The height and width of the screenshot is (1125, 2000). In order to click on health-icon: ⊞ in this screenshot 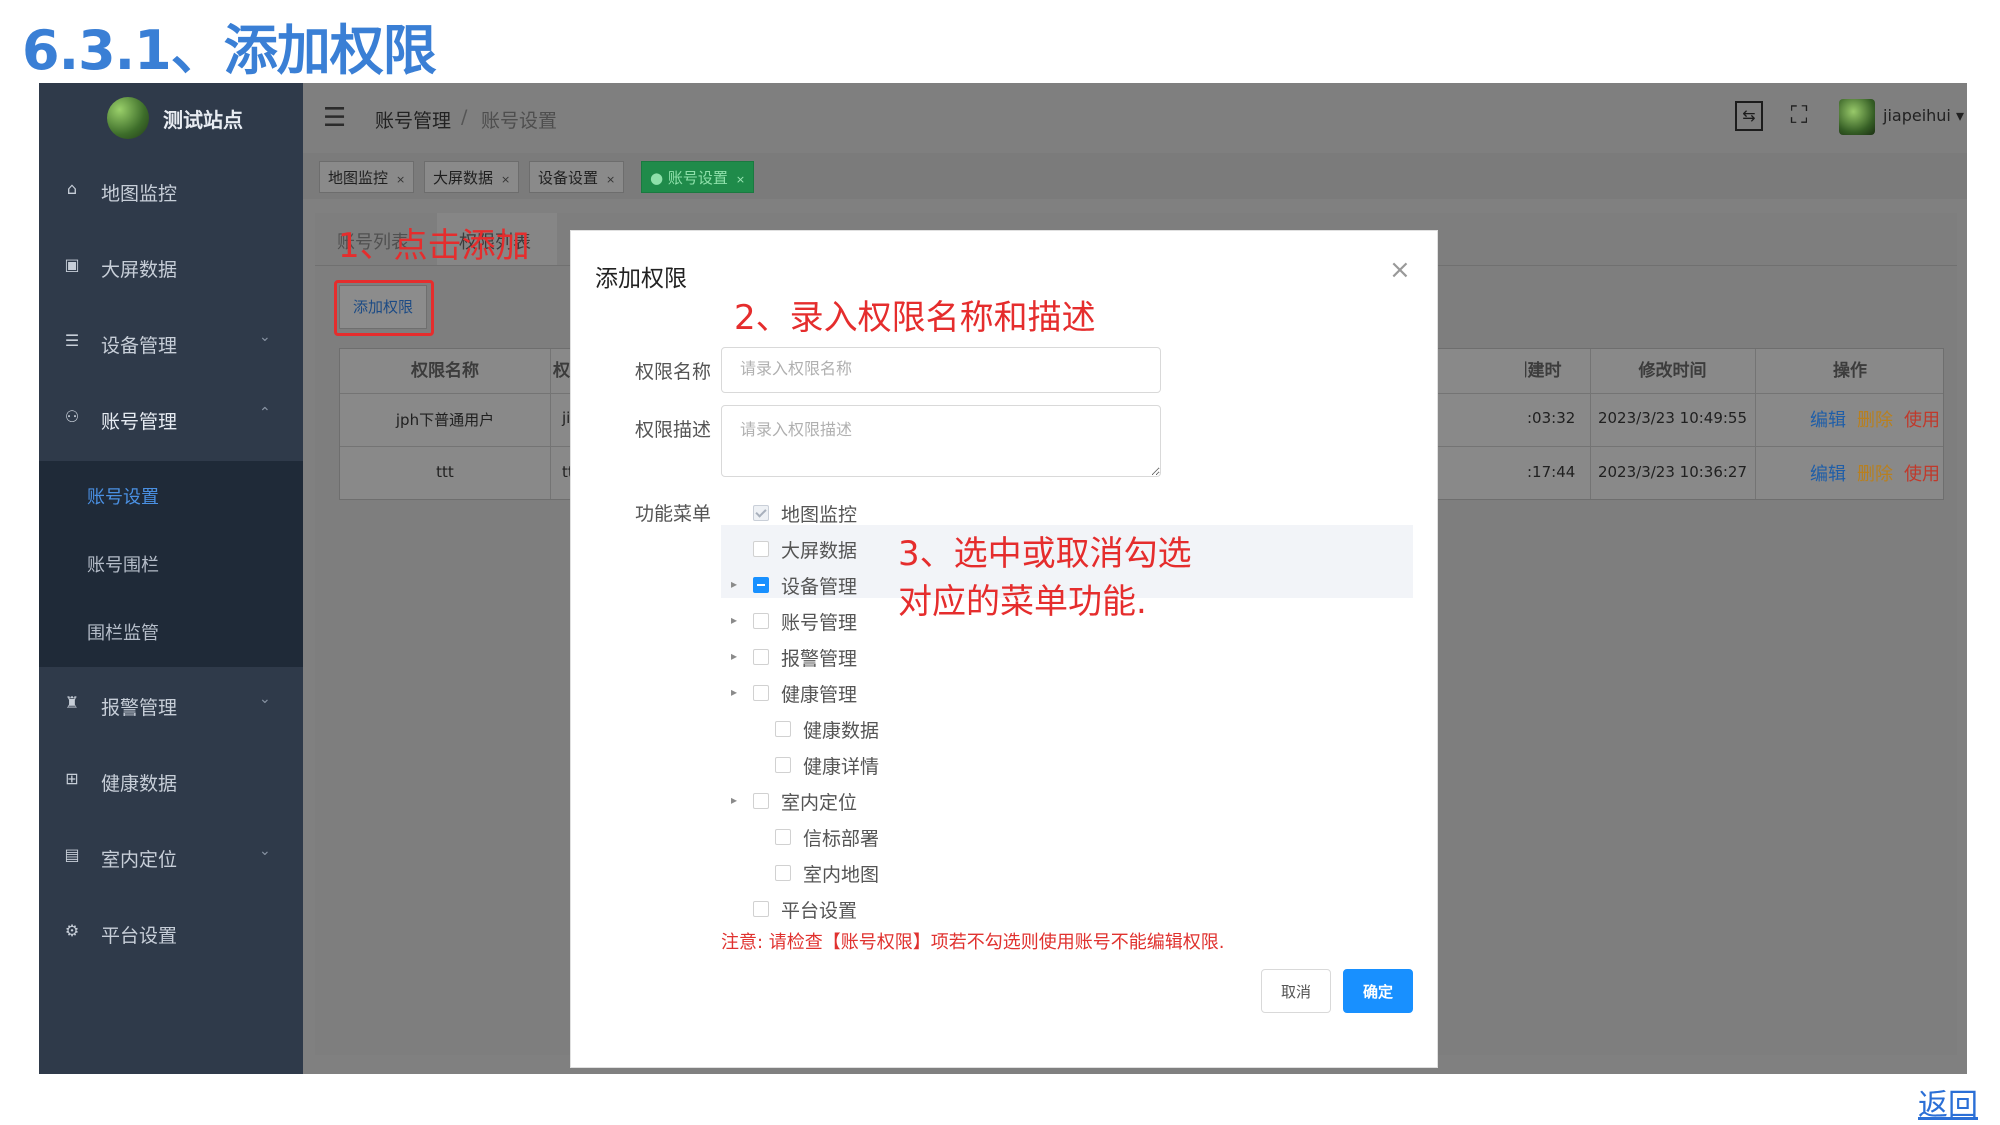, I will do `click(72, 778)`.